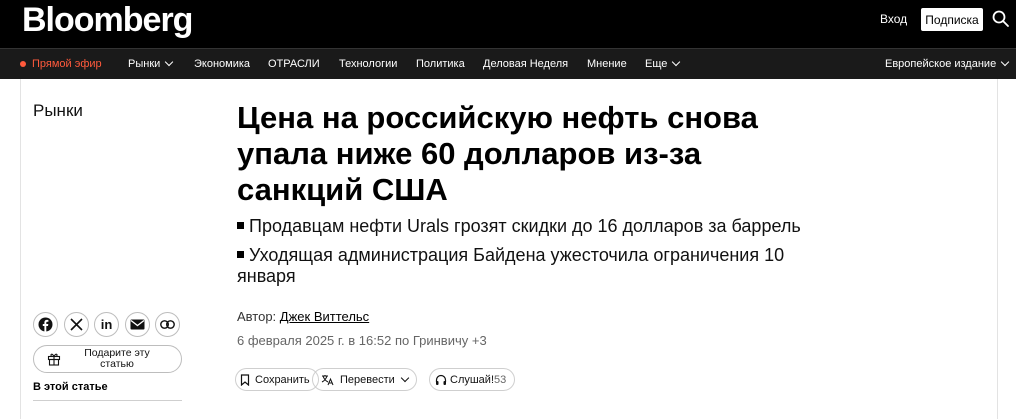 The image size is (1016, 419). What do you see at coordinates (67, 64) in the screenshot?
I see `nav-live-label: Прямой эфир` at bounding box center [67, 64].